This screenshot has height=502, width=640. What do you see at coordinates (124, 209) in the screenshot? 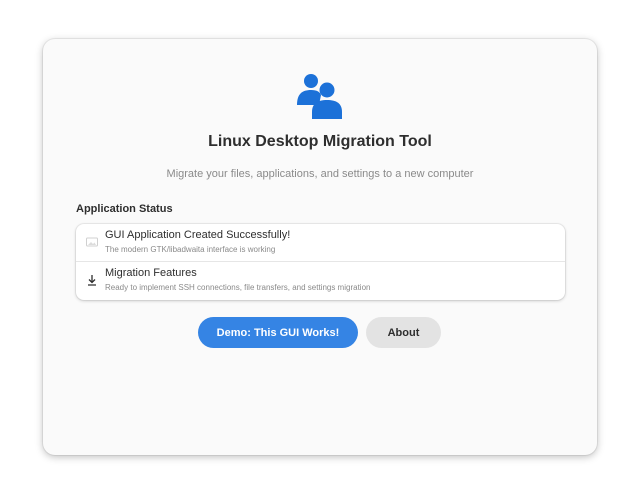
I see `status-heading: Application Status` at bounding box center [124, 209].